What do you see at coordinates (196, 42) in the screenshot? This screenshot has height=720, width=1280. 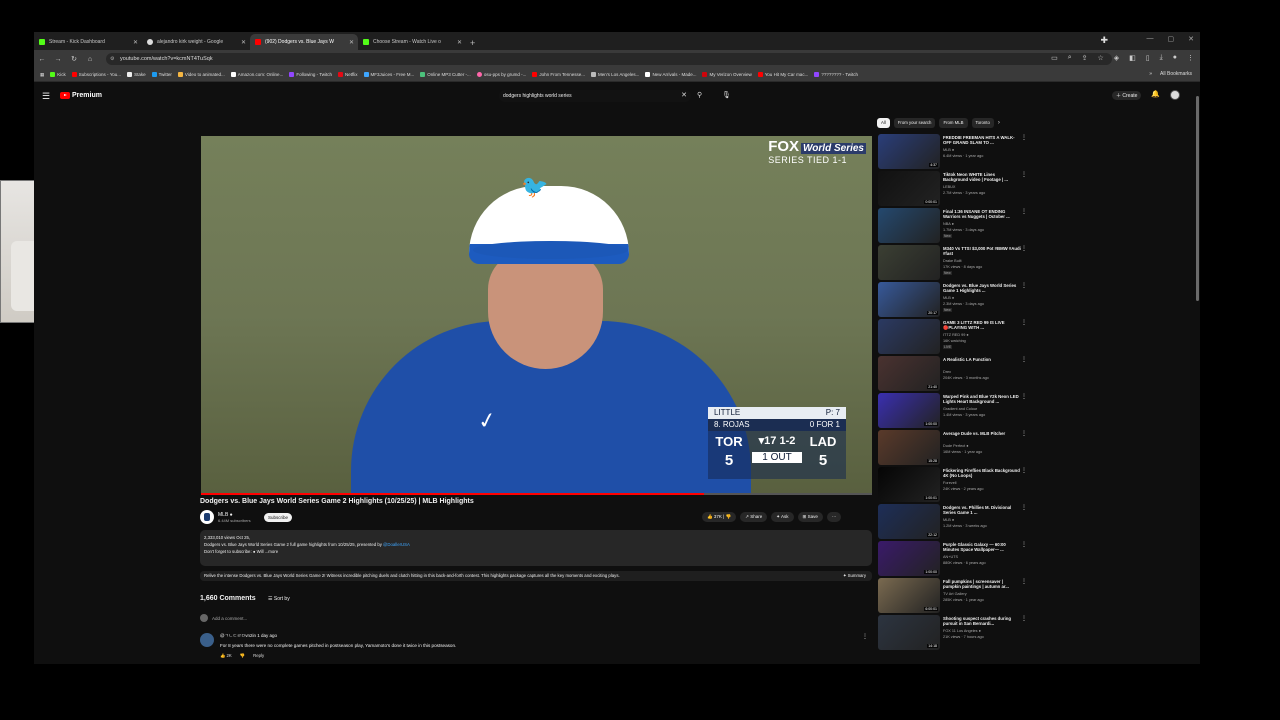 I see `tab-1: alejandro kirk weight - Google ✕` at bounding box center [196, 42].